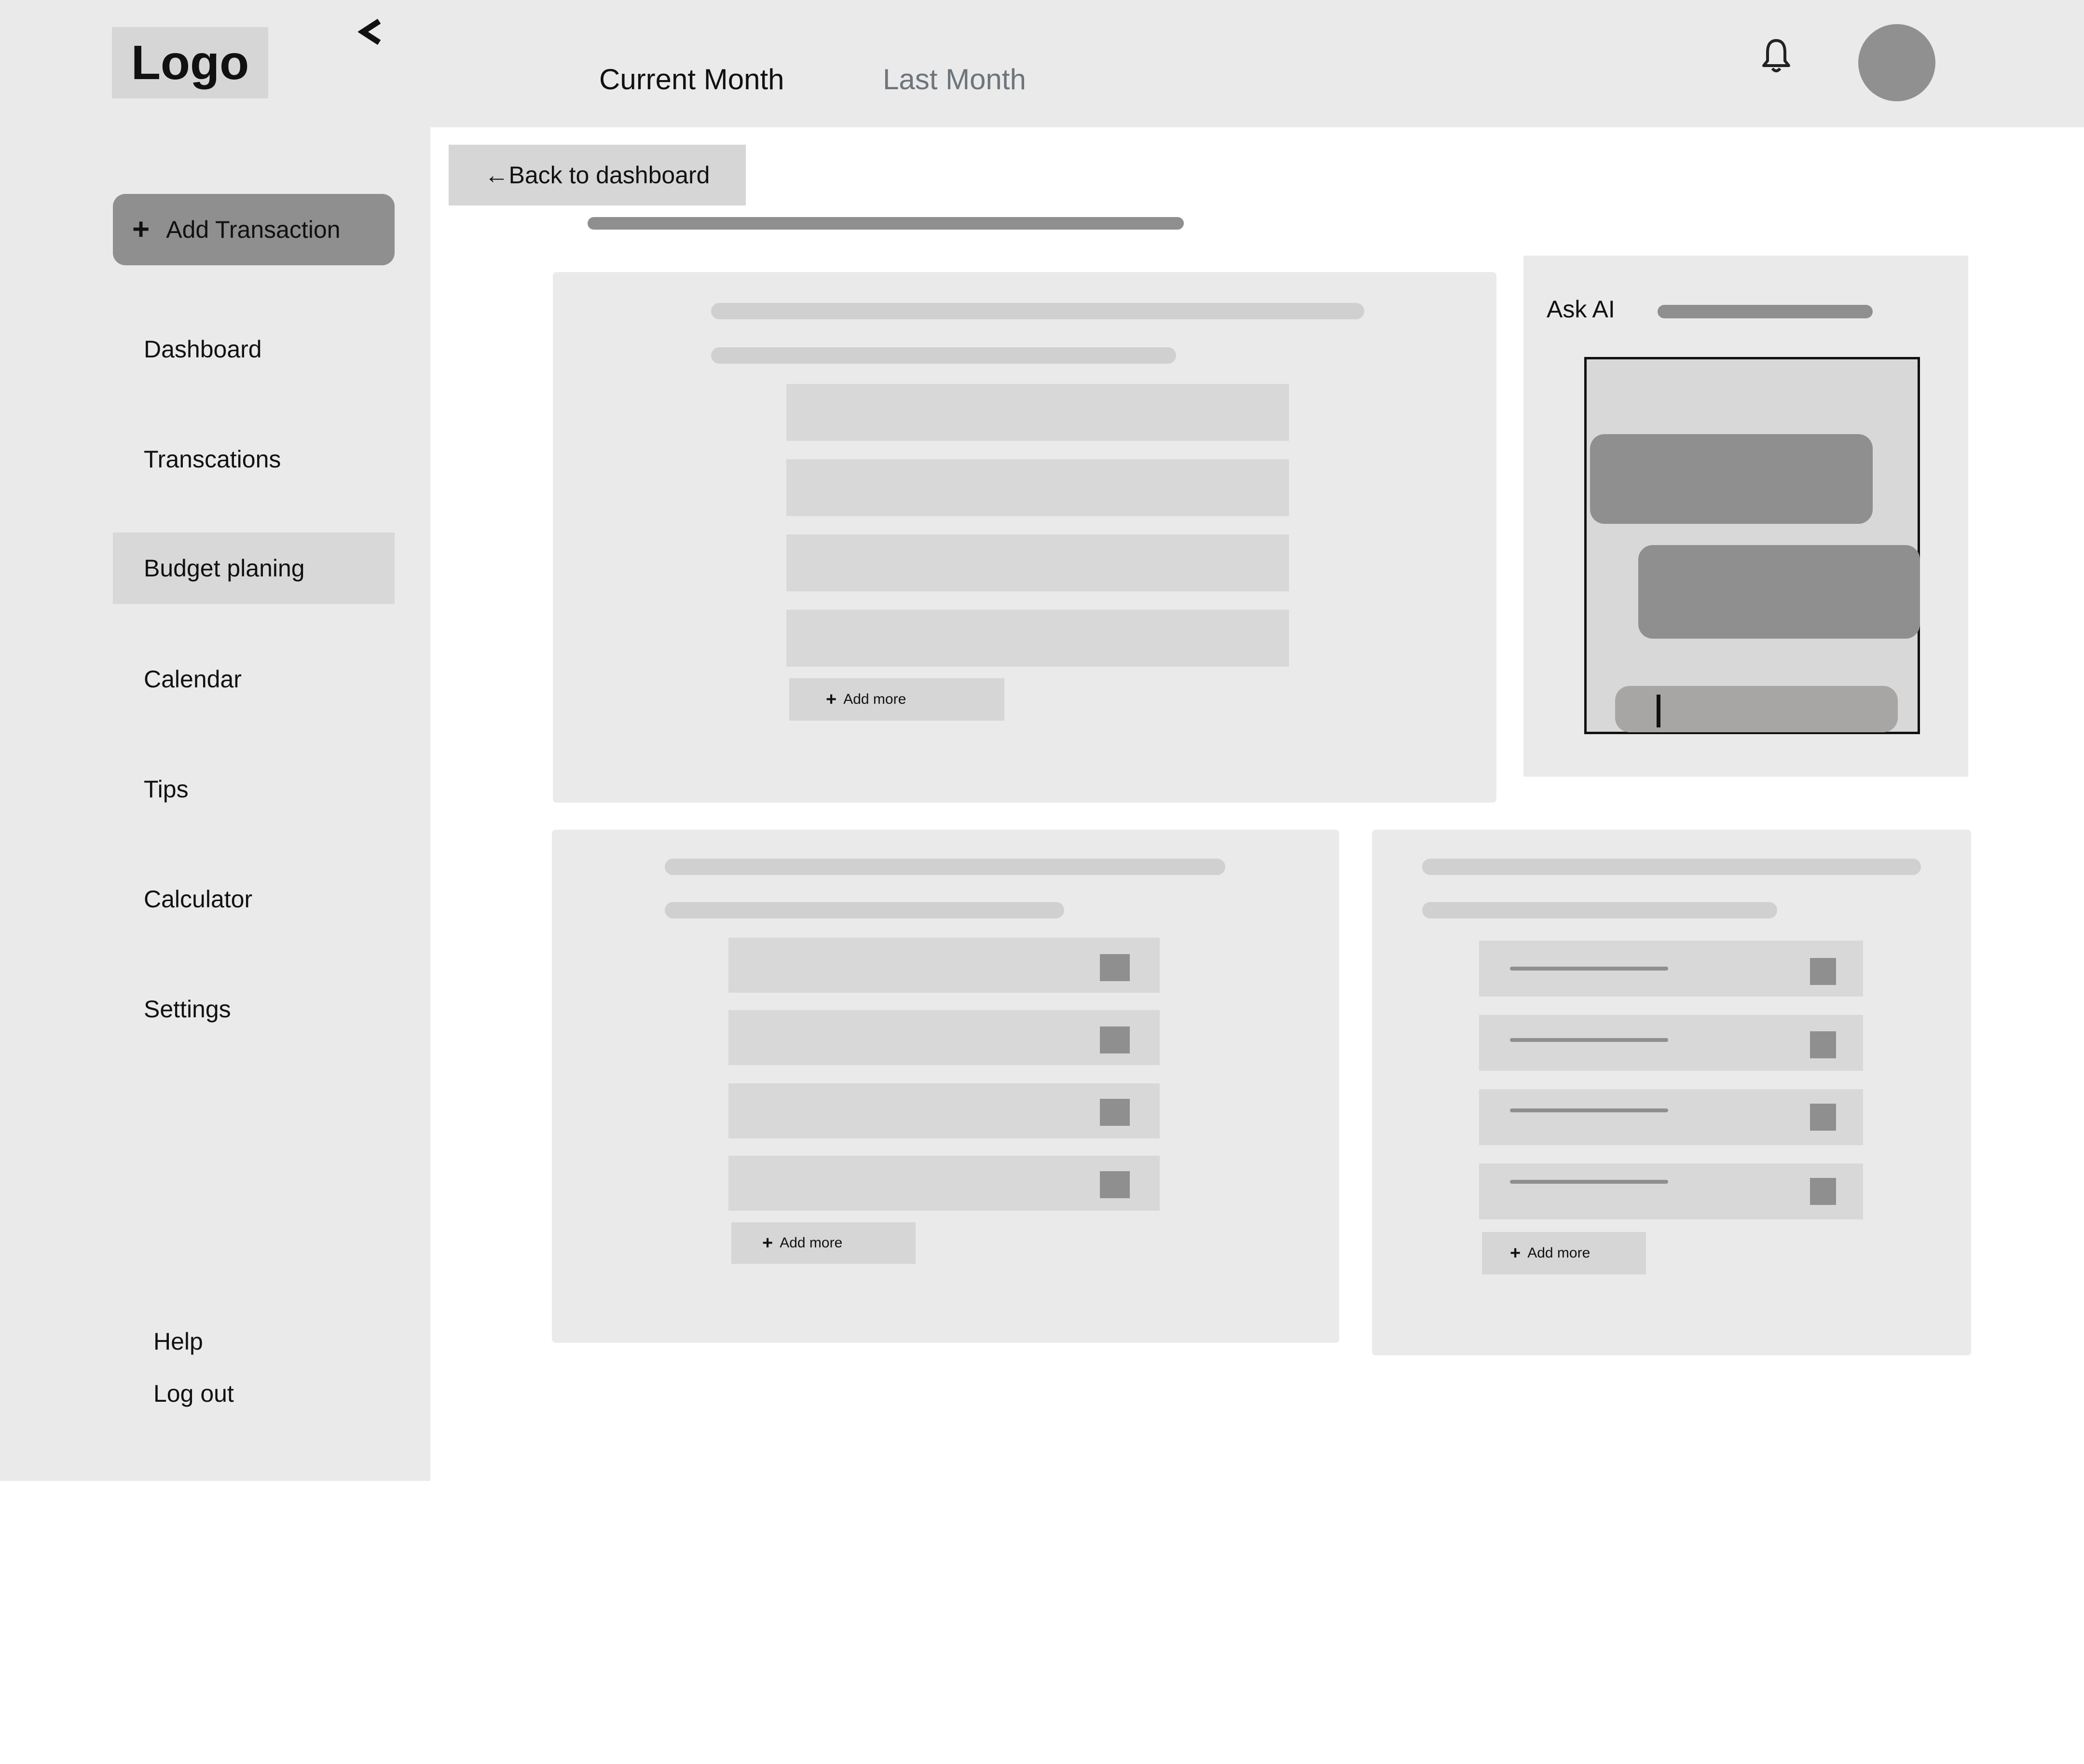 Image resolution: width=2084 pixels, height=1764 pixels. I want to click on back-to-dashboard-button: ← Back to dashboard, so click(597, 175).